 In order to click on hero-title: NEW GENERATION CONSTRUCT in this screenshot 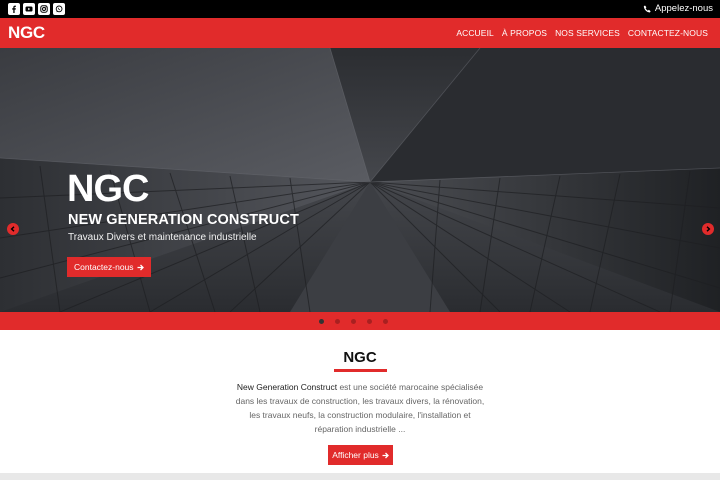, I will do `click(183, 220)`.